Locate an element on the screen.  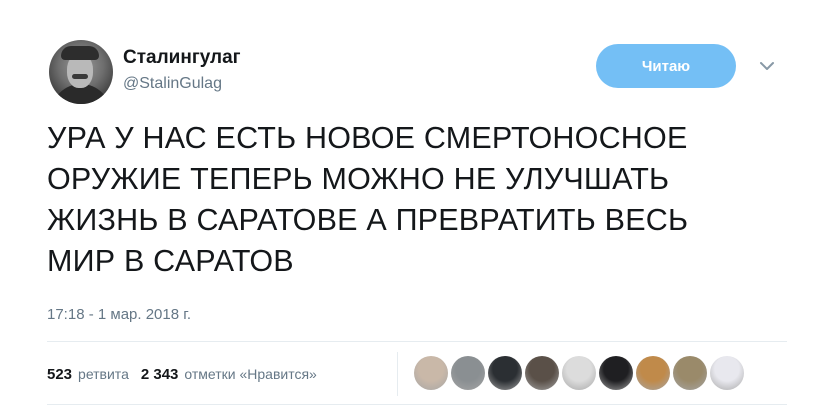
liker-avatars is located at coordinates (580, 373).